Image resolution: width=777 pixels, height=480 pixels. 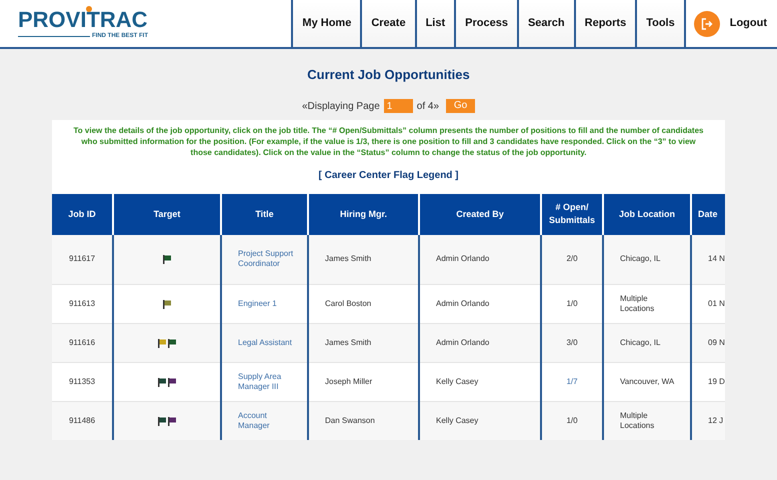 I want to click on nav-link: Process, so click(x=485, y=23).